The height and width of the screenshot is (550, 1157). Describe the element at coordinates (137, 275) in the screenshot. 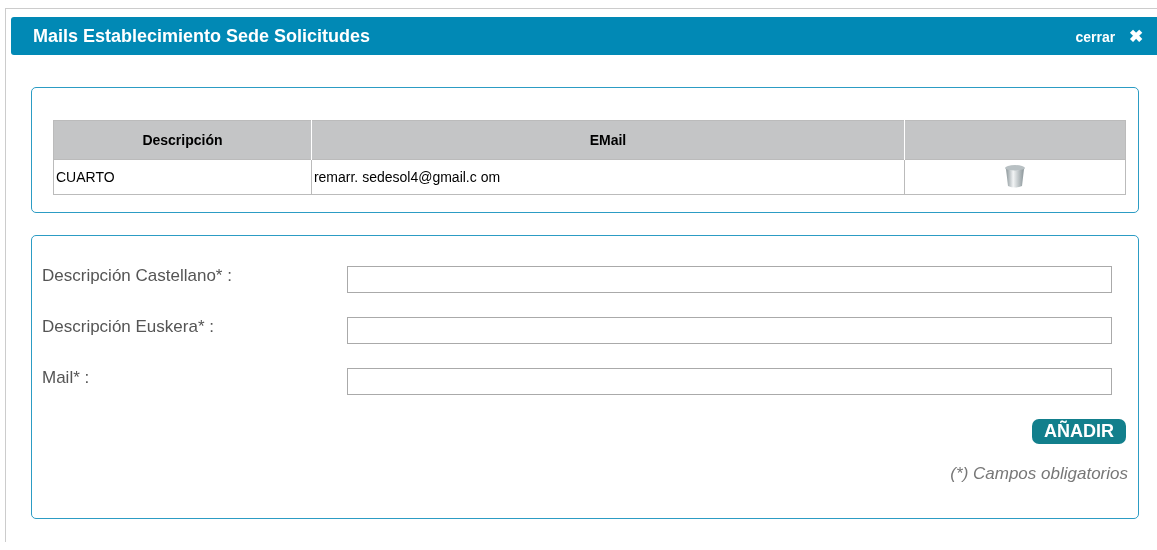

I see `field-label: Descripción Castellano* :` at that location.